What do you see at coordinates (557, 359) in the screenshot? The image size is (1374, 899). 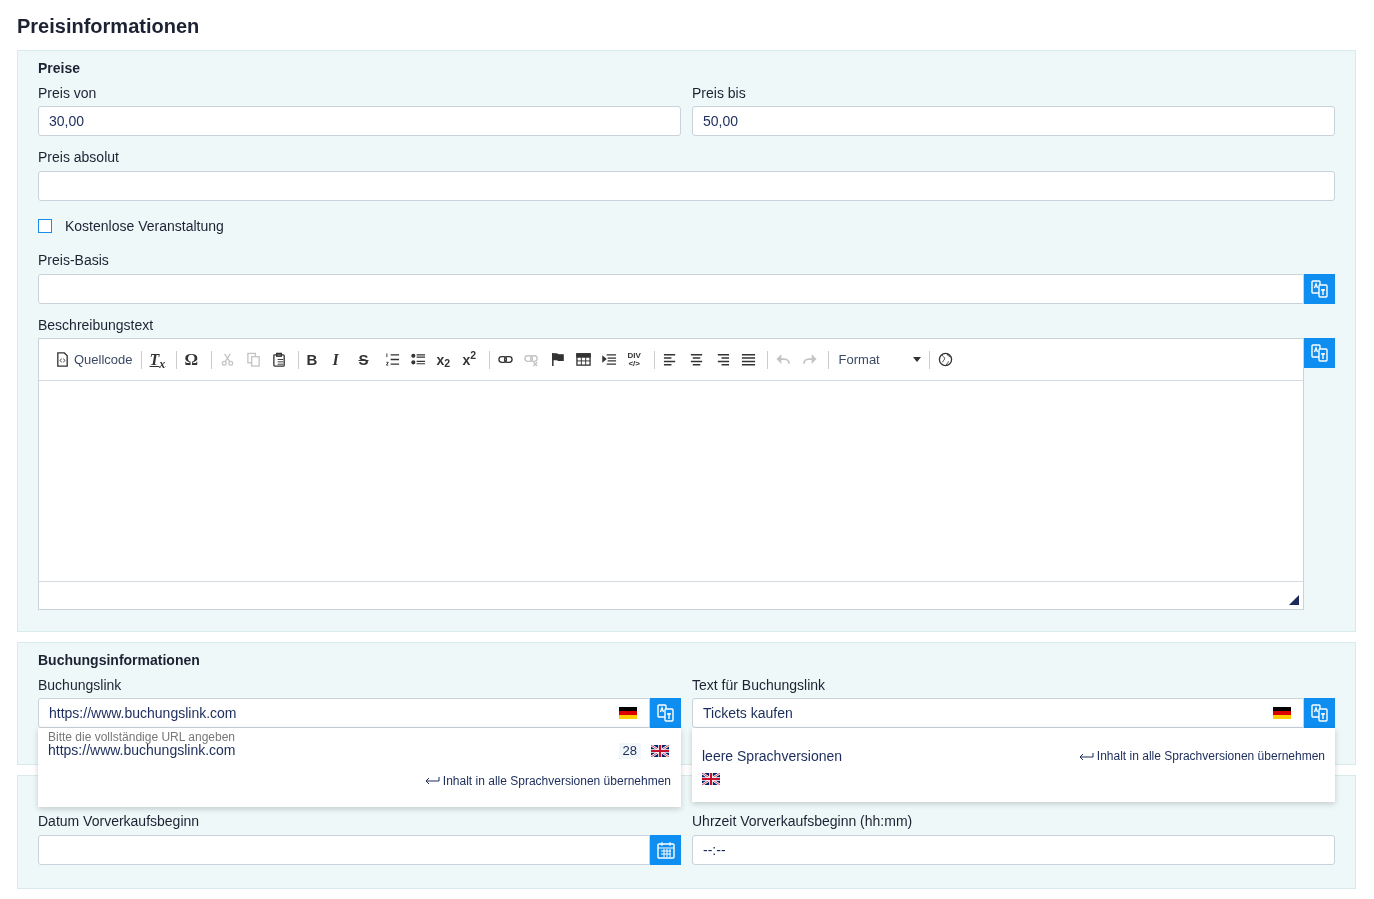 I see `flag-icon` at bounding box center [557, 359].